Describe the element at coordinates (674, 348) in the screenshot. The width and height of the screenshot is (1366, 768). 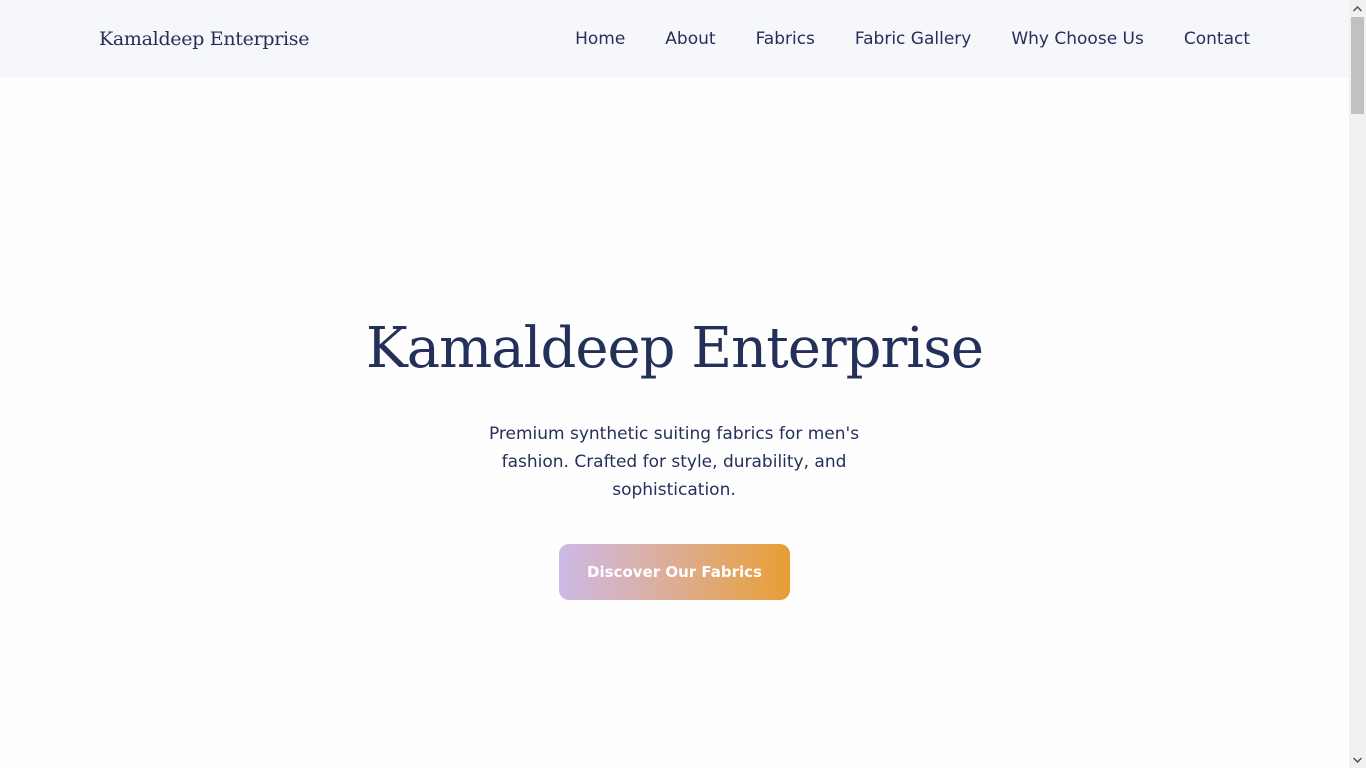
I see `hero-title: Kamaldeep Enterprise` at that location.